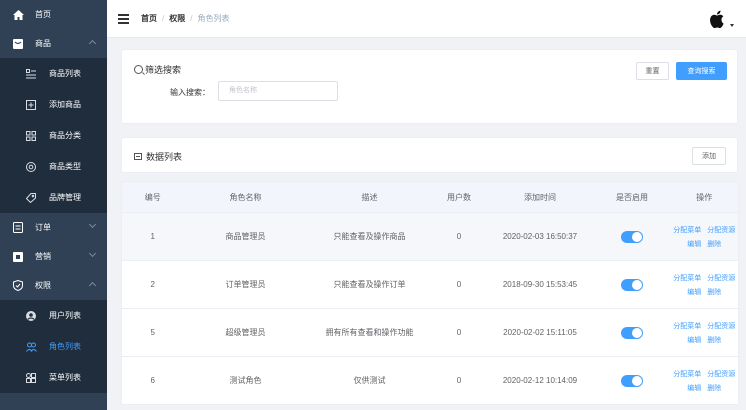  What do you see at coordinates (152, 380) in the screenshot?
I see `cell-id: 6` at bounding box center [152, 380].